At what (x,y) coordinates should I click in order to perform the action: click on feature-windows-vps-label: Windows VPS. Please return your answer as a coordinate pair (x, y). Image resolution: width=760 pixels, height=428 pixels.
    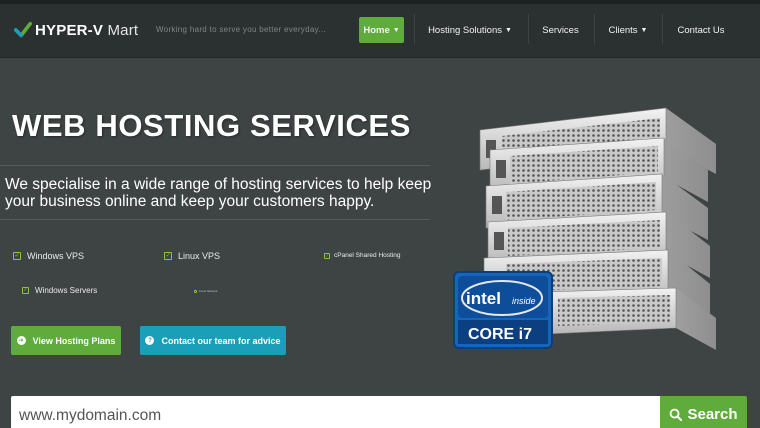
    Looking at the image, I should click on (56, 256).